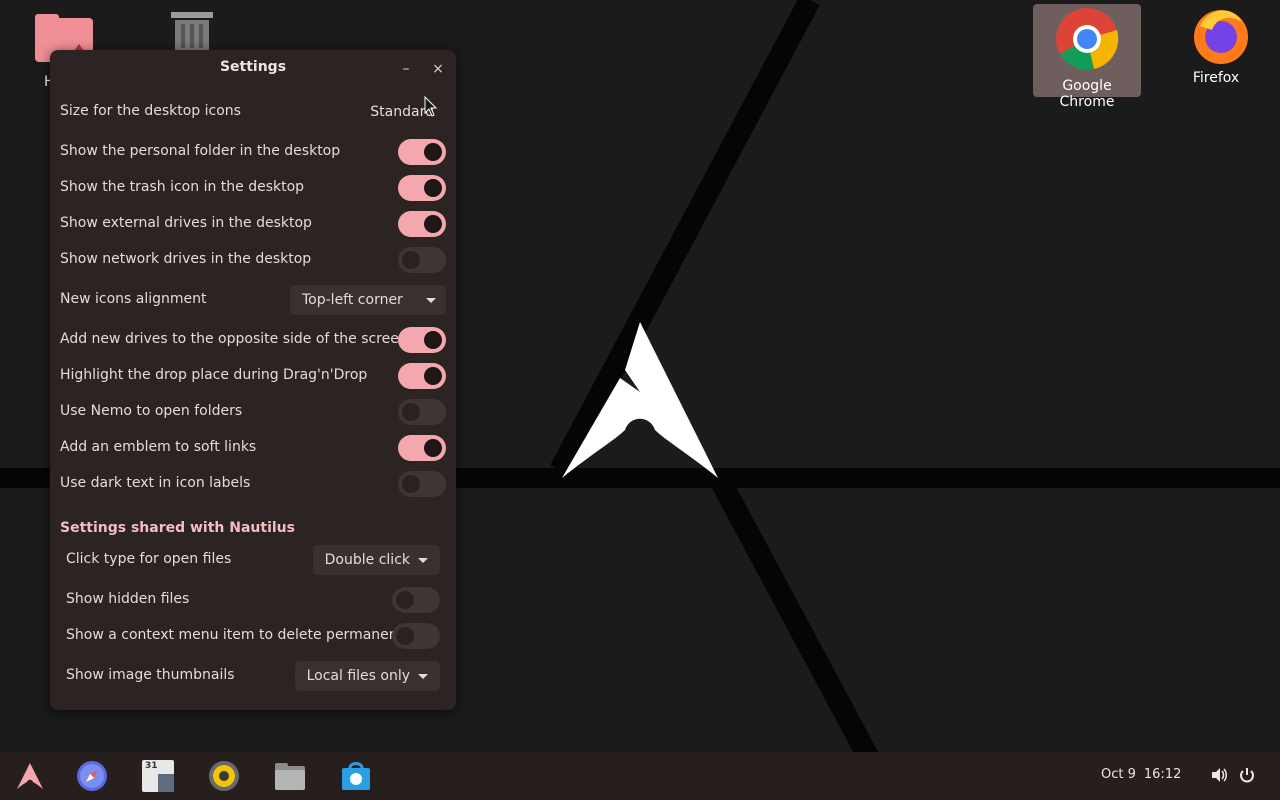 The image size is (1280, 800). Describe the element at coordinates (1247, 775) in the screenshot. I see `power-icon` at that location.